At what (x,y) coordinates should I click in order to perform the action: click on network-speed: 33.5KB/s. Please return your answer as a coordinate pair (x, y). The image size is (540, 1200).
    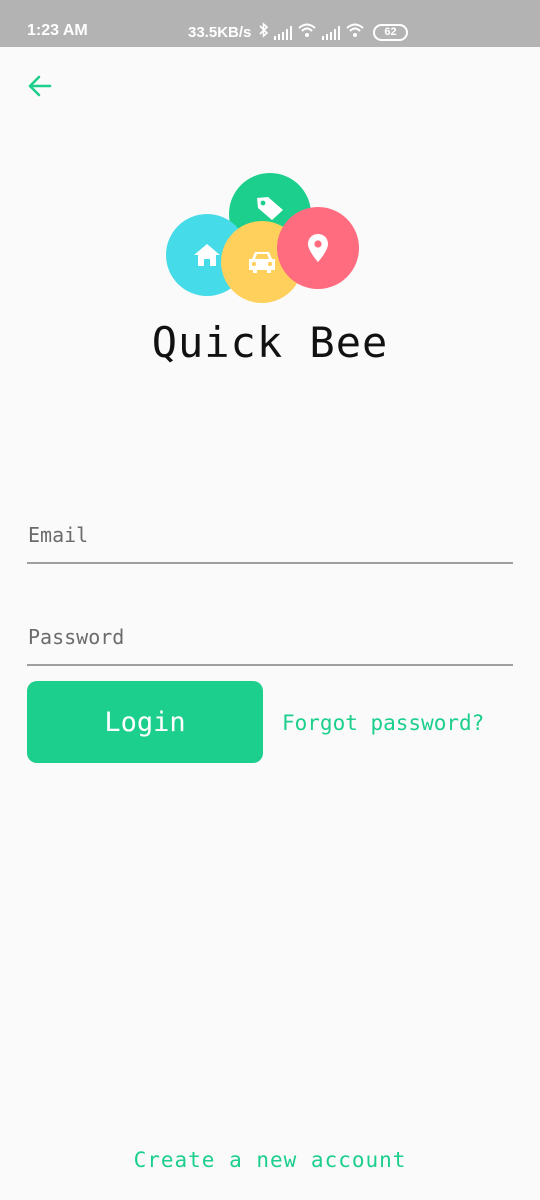
    Looking at the image, I should click on (220, 32).